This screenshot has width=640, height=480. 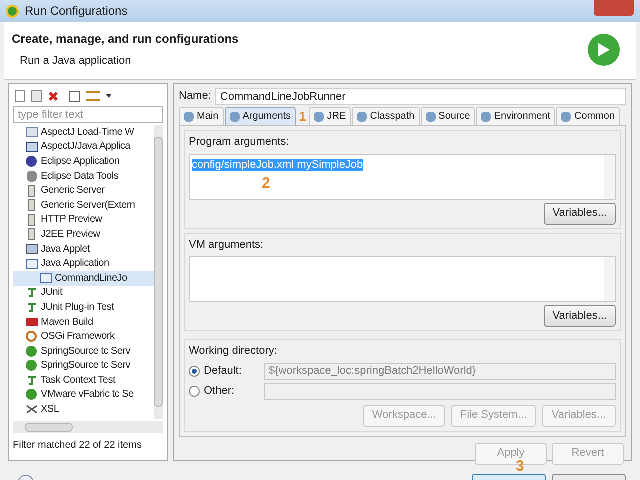 What do you see at coordinates (83, 395) in the screenshot?
I see `tree-item: VMware vFabric tc Se` at bounding box center [83, 395].